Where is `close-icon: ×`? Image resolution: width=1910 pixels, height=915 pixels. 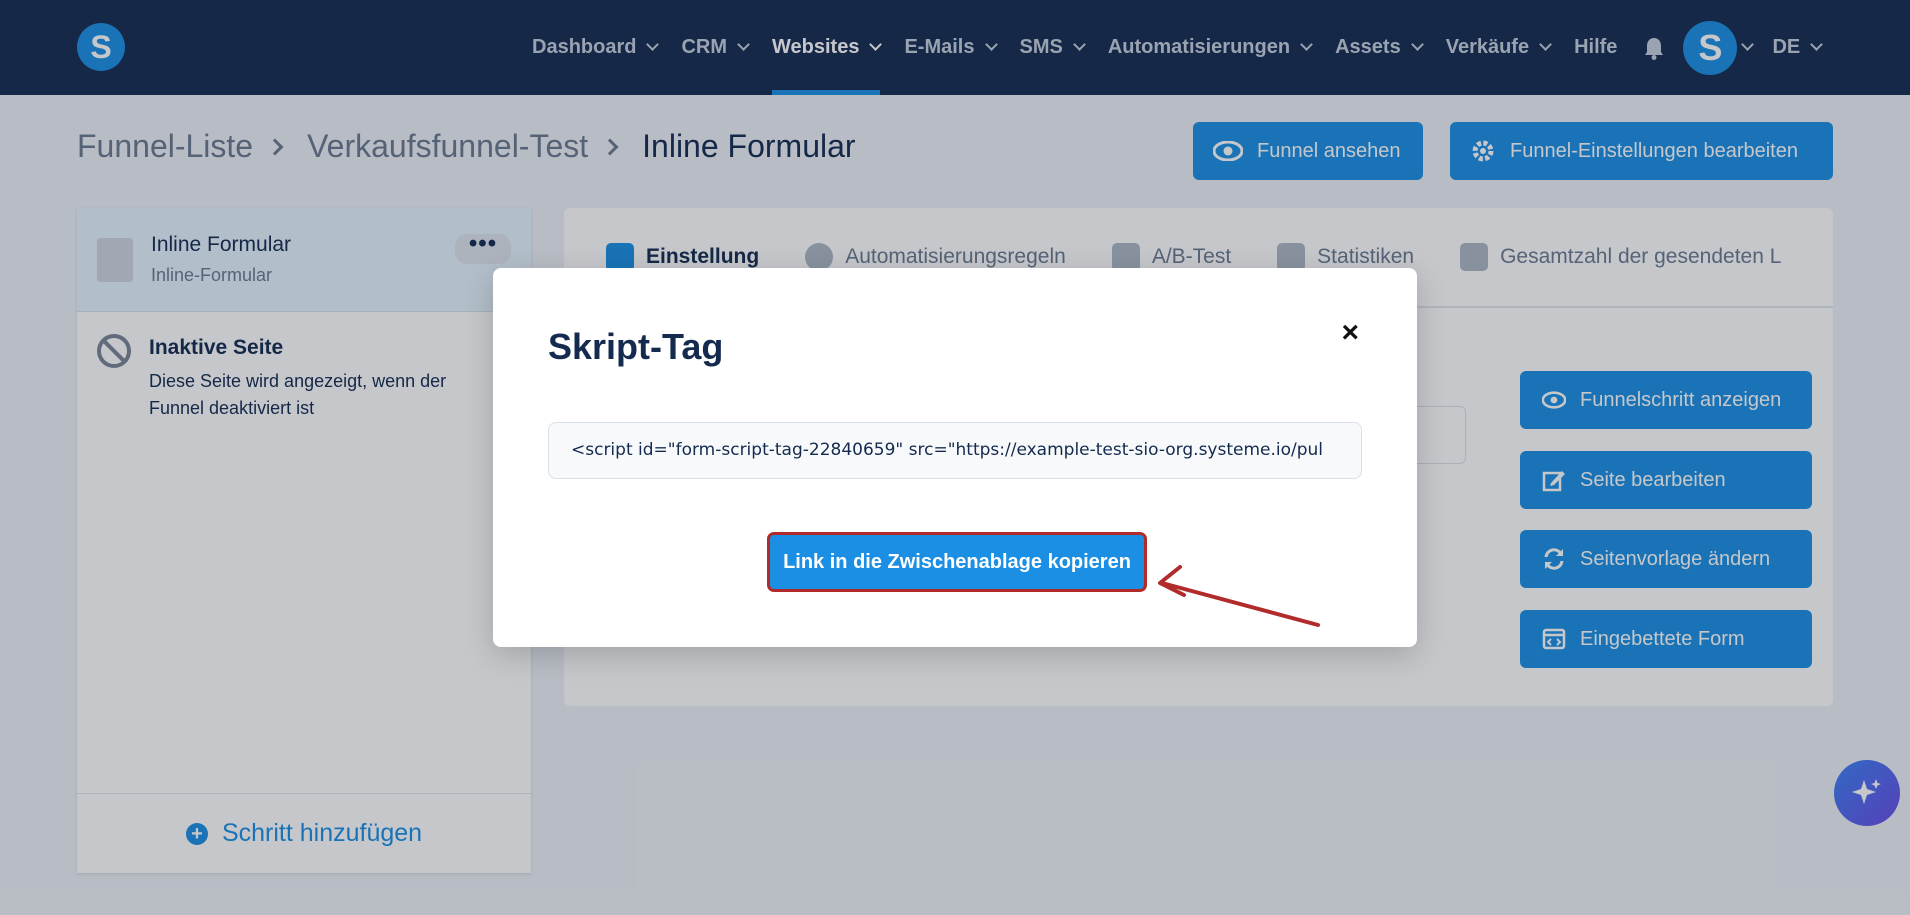
close-icon: × is located at coordinates (1350, 333).